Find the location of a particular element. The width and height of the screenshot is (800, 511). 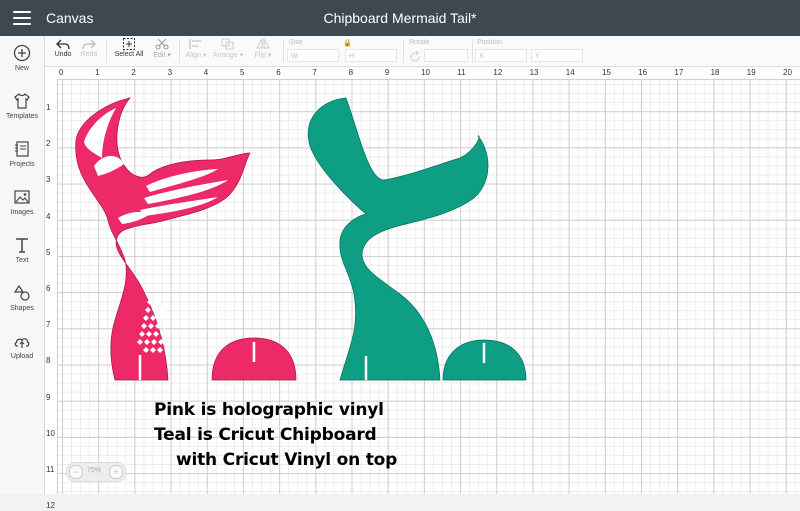

project-title: Chipboard Mermaid Tail* is located at coordinates (400, 18).